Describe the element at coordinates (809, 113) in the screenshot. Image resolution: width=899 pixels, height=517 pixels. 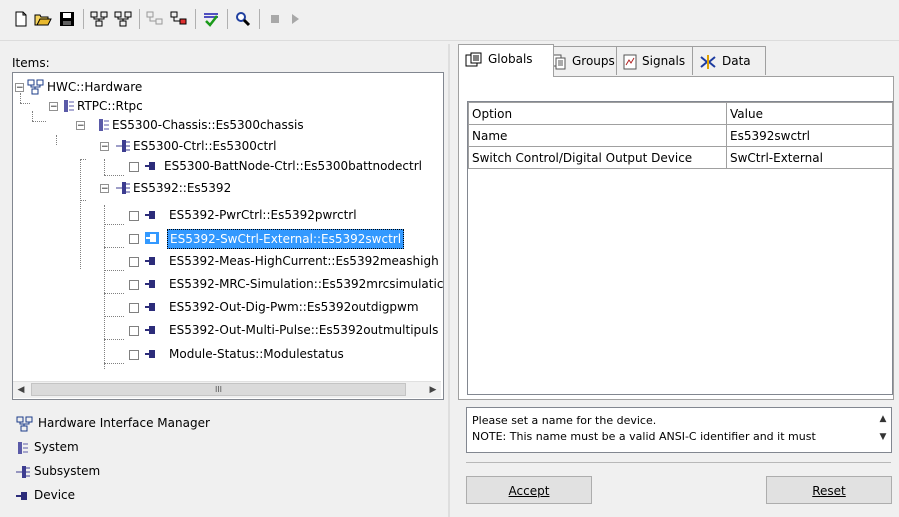
I see `column-header-value: Value` at that location.